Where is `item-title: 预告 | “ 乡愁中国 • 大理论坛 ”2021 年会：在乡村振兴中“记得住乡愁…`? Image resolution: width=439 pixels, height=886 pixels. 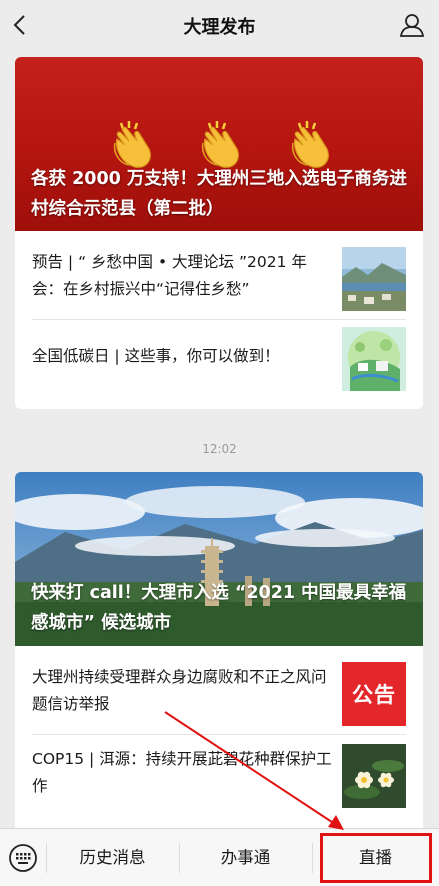
item-title: 预告 | “ 乡愁中国 • 大理论坛 ”2021 年会：在乡村振兴中“记得住乡愁… is located at coordinates (169, 275).